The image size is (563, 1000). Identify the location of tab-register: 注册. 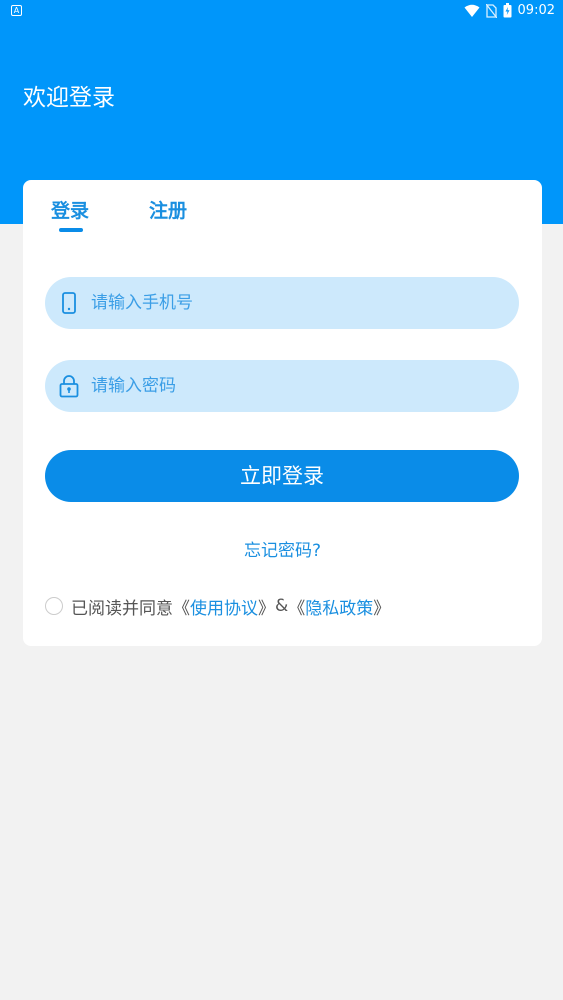
(168, 209).